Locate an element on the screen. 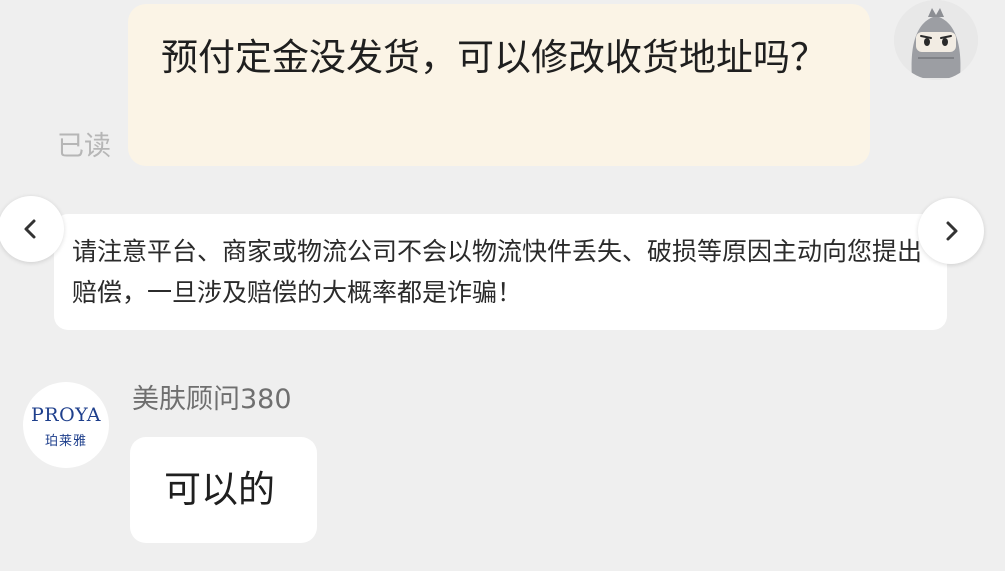 The height and width of the screenshot is (571, 1005). agent-avatar: PROYA 珀莱雅 is located at coordinates (66, 425).